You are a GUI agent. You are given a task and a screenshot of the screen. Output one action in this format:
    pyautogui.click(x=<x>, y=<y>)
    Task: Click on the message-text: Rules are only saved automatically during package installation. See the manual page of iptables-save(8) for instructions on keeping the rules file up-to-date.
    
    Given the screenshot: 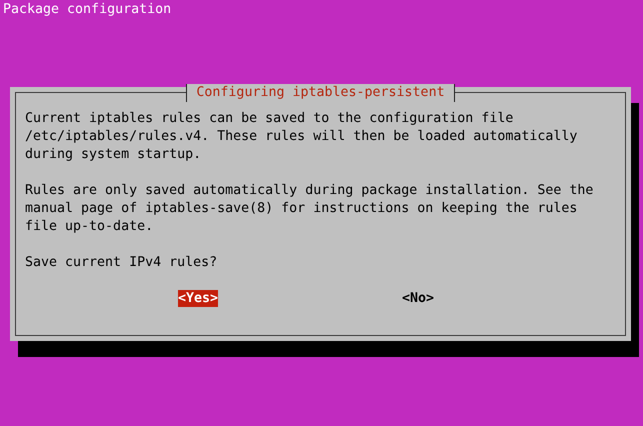 What is the action you would take?
    pyautogui.click(x=309, y=209)
    